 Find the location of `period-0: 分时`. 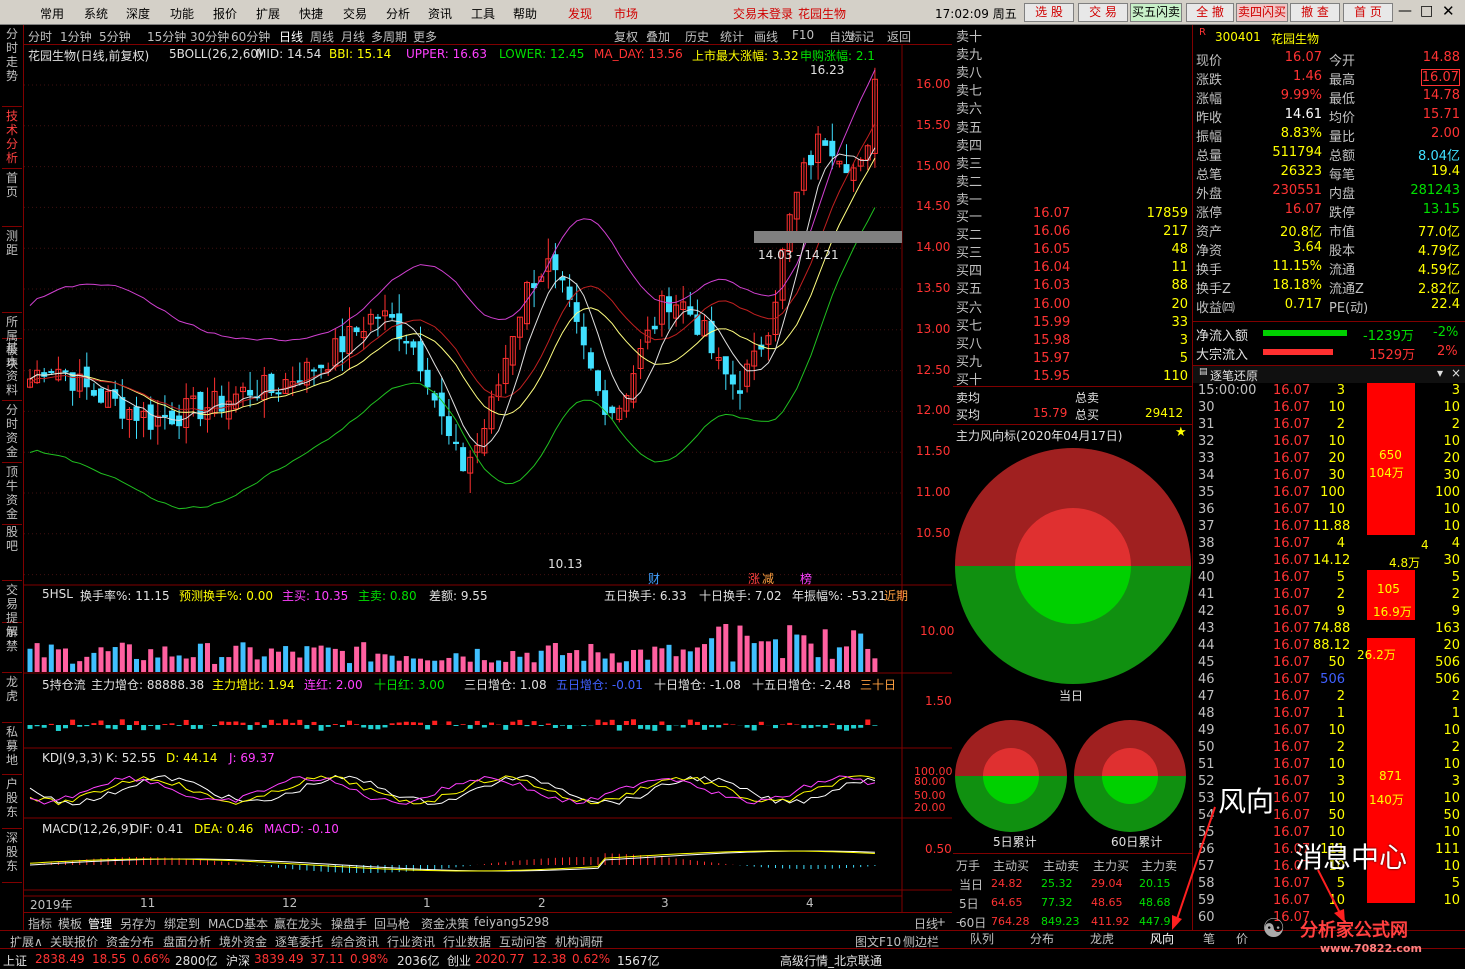

period-0: 分时 is located at coordinates (40, 36).